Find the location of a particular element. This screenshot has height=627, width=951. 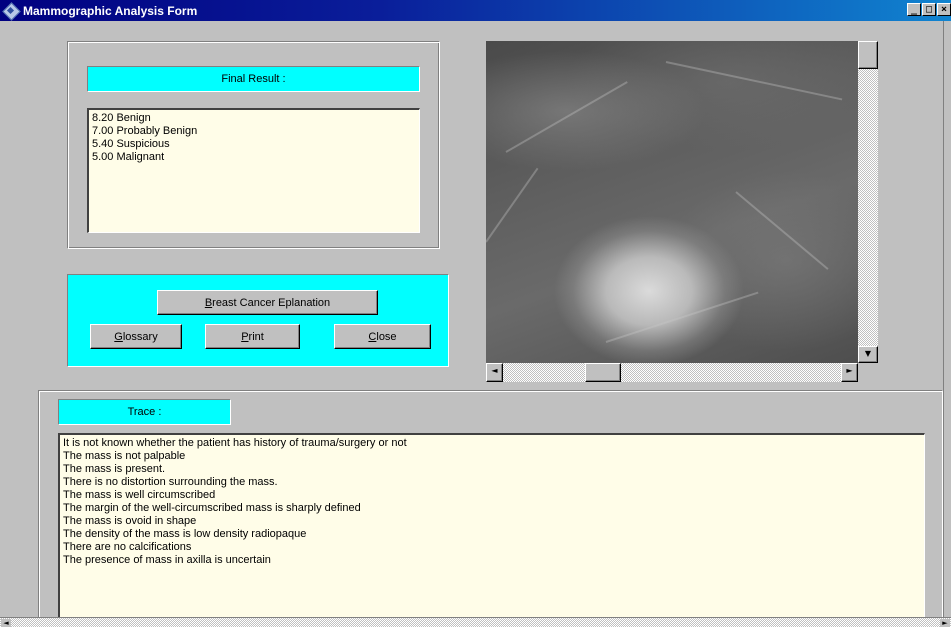

trace-label: Trace : is located at coordinates (144, 412).